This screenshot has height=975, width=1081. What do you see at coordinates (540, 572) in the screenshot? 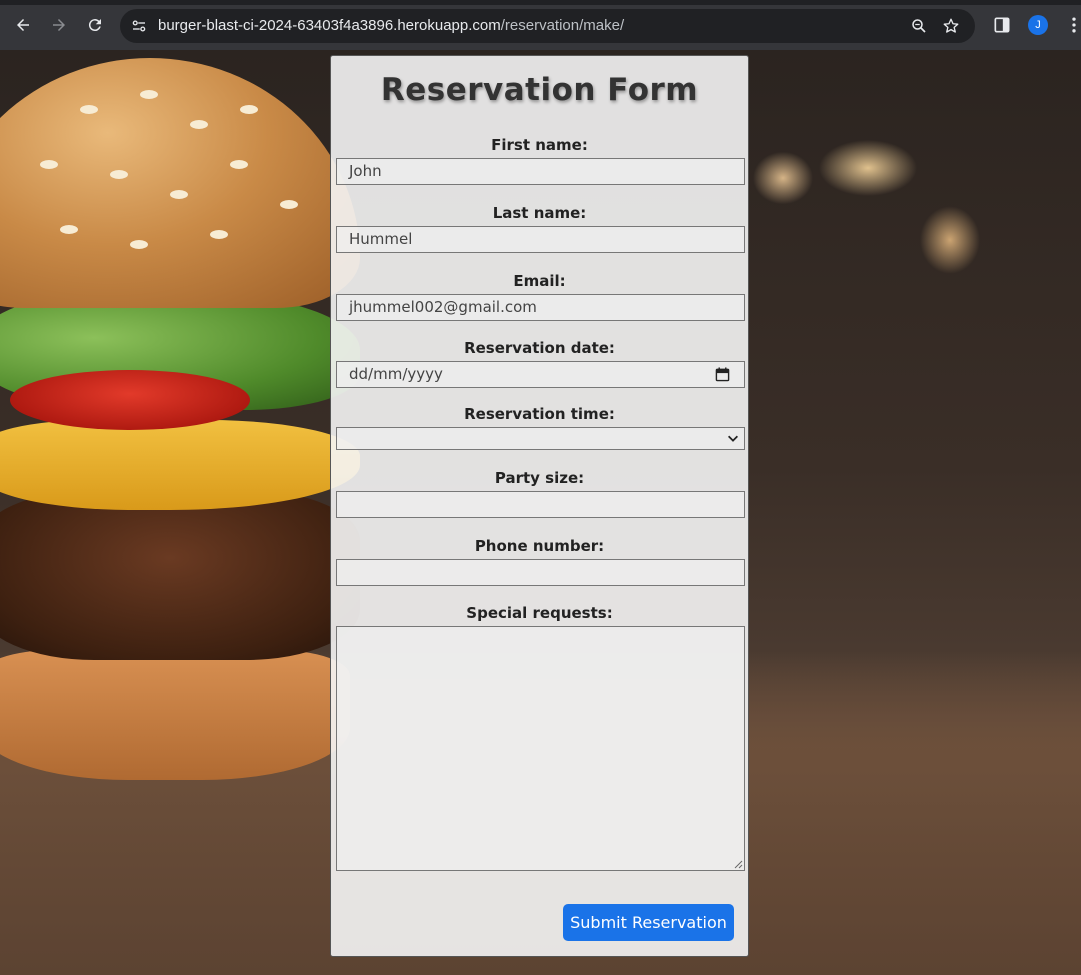
I see `phone-number-field` at bounding box center [540, 572].